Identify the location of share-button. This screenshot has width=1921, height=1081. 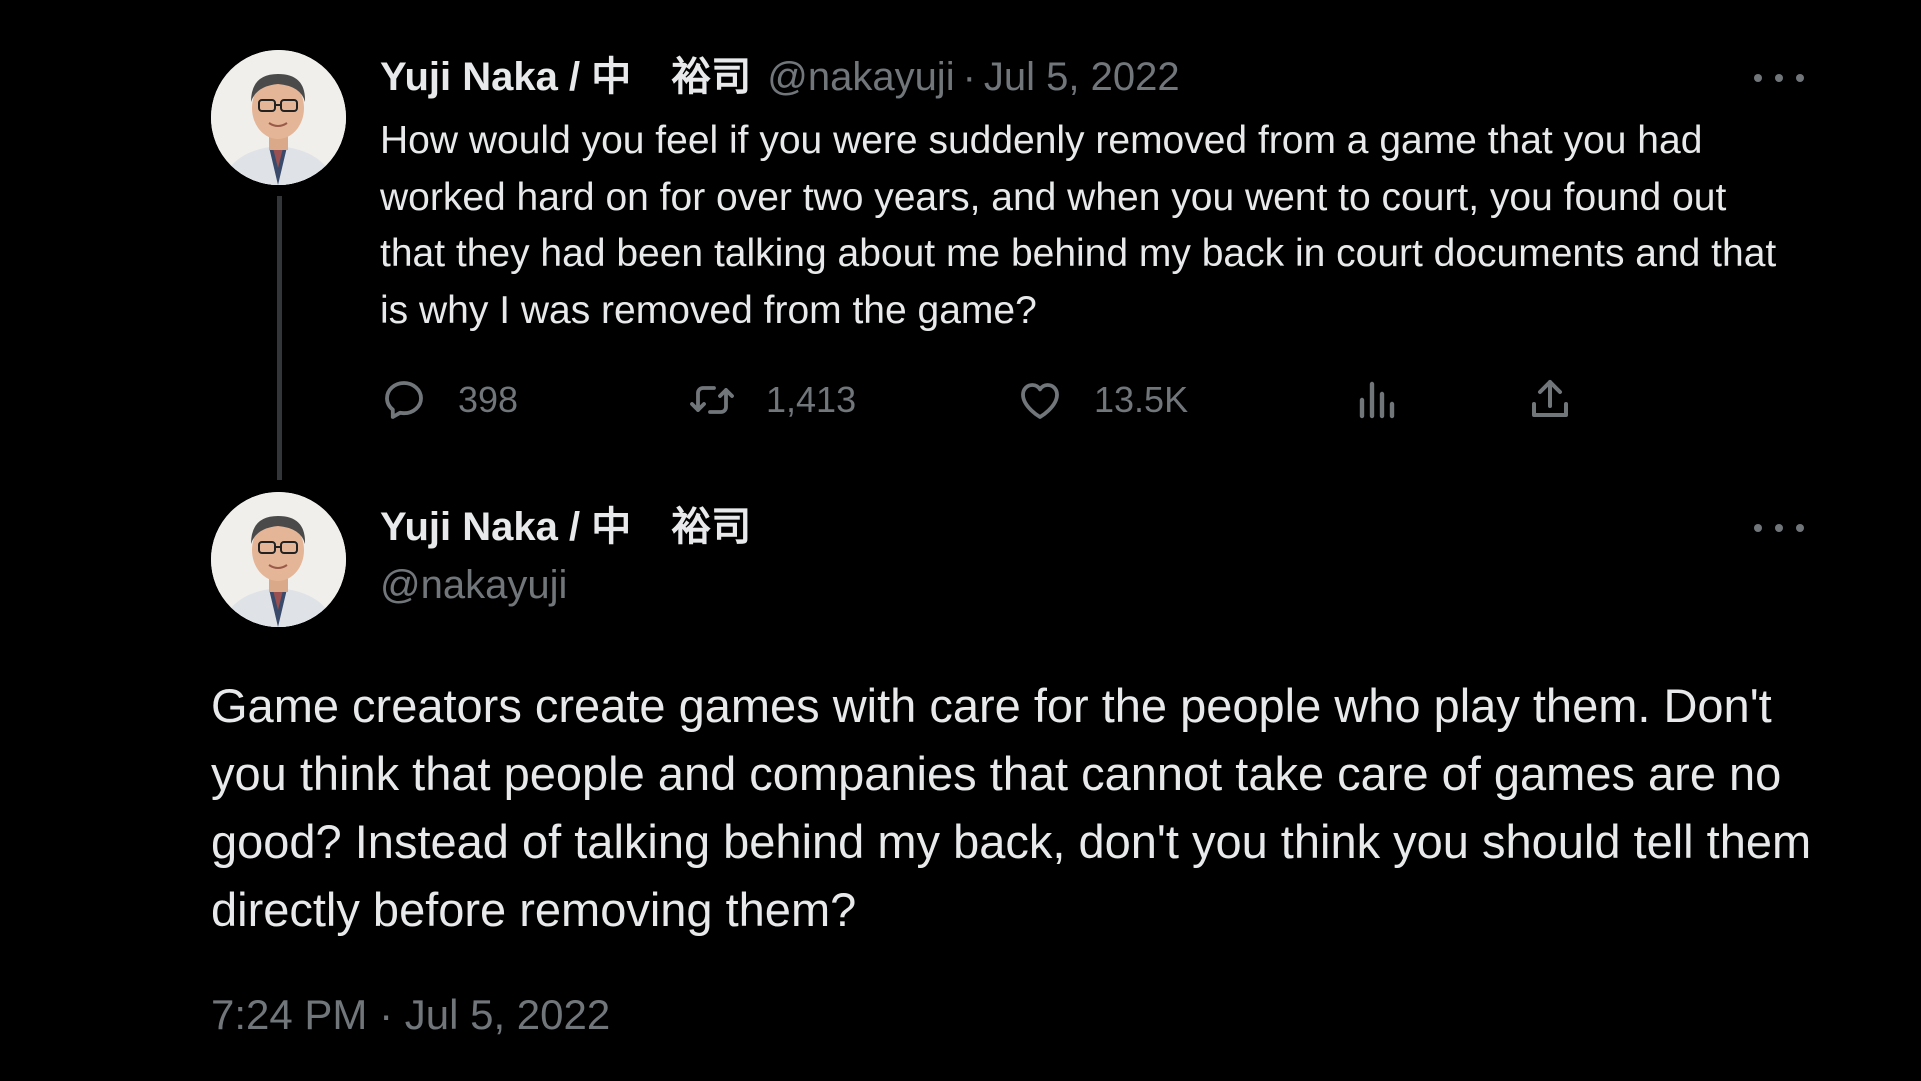
(1550, 400).